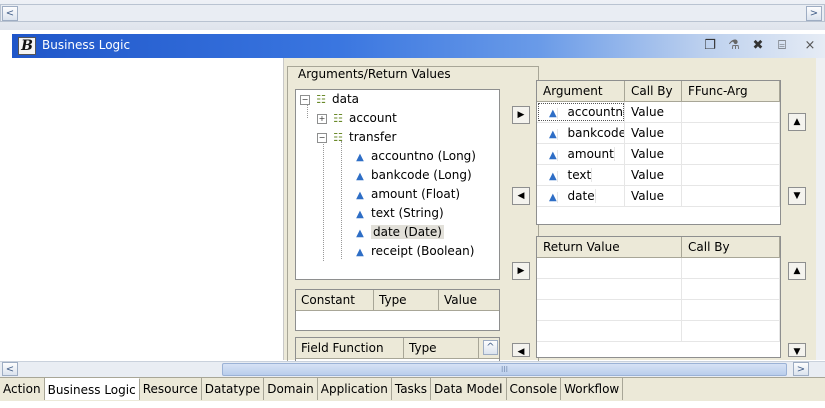 Image resolution: width=825 pixels, height=408 pixels. Describe the element at coordinates (782, 46) in the screenshot. I see `properties-icon: ⌸` at that location.